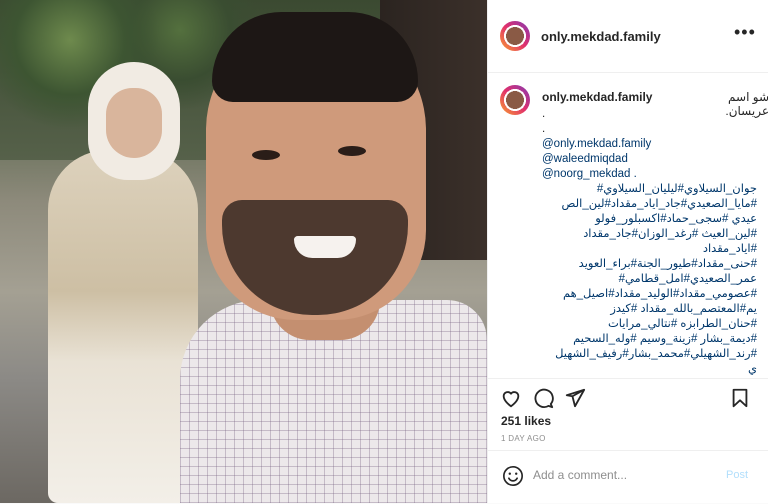 This screenshot has width=768, height=504. What do you see at coordinates (740, 398) in the screenshot?
I see `bookmark-icon` at bounding box center [740, 398].